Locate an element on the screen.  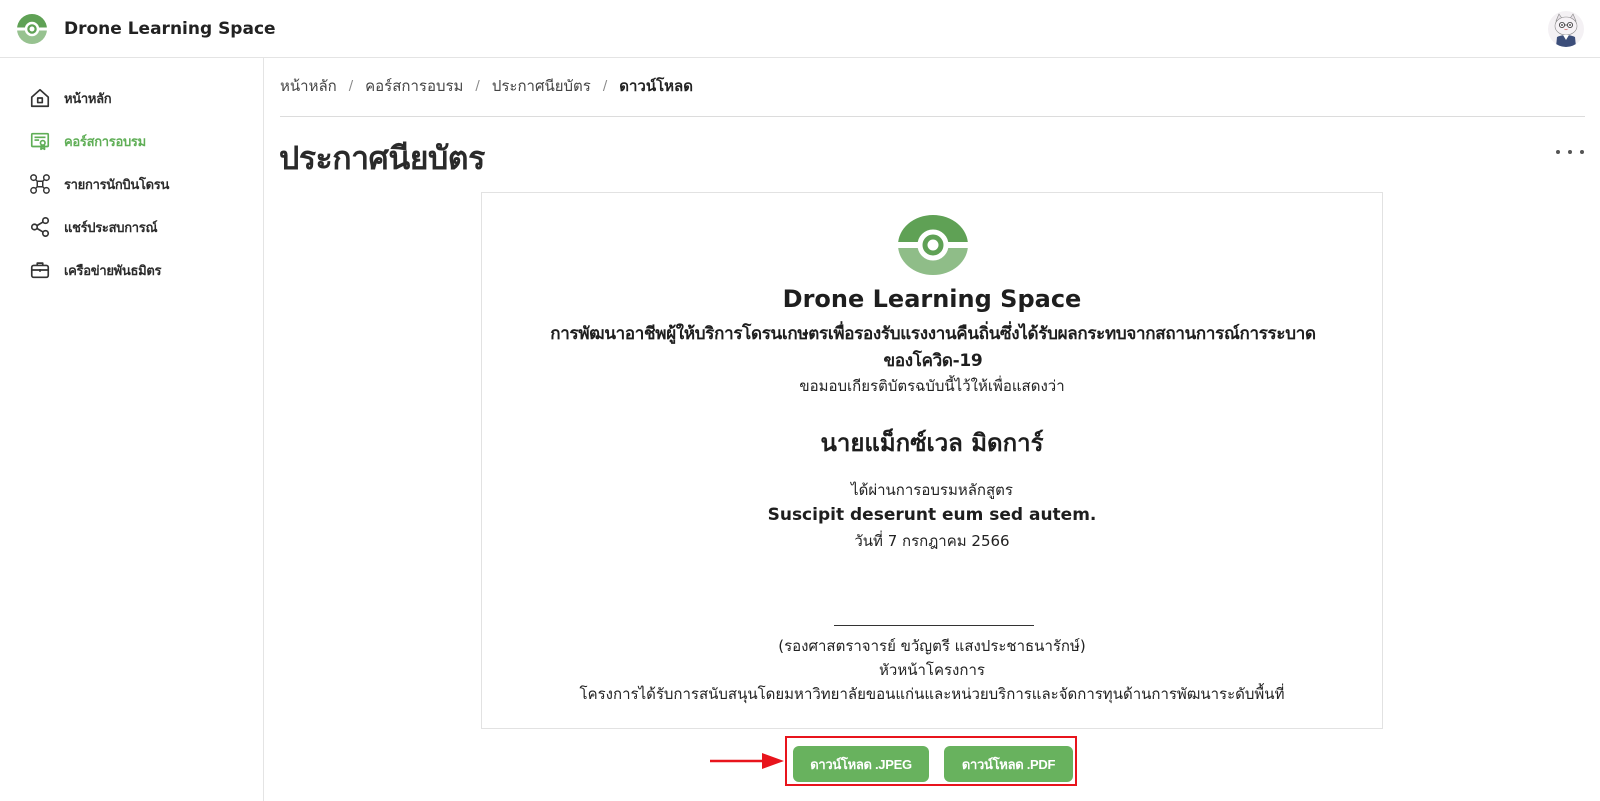
certificate-signer-title: หัวหน้าโครงการ is located at coordinates (932, 670).